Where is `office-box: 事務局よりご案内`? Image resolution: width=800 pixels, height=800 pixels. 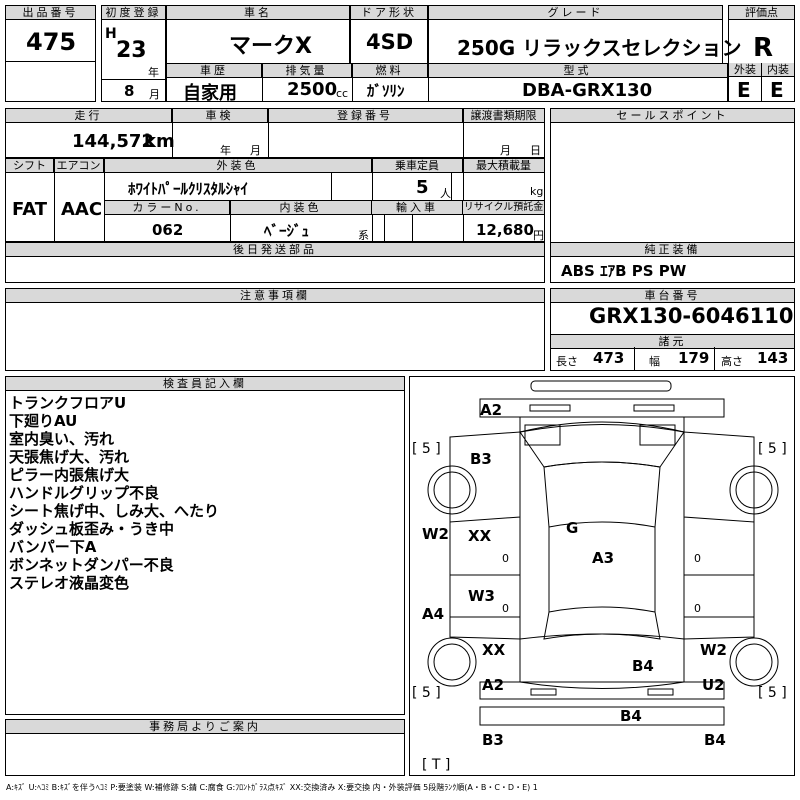
office-box: 事務局よりご案内 is located at coordinates (205, 747).